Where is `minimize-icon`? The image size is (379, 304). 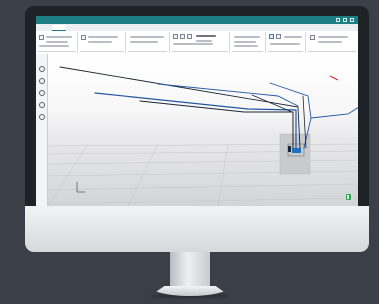
minimize-icon is located at coordinates (338, 20).